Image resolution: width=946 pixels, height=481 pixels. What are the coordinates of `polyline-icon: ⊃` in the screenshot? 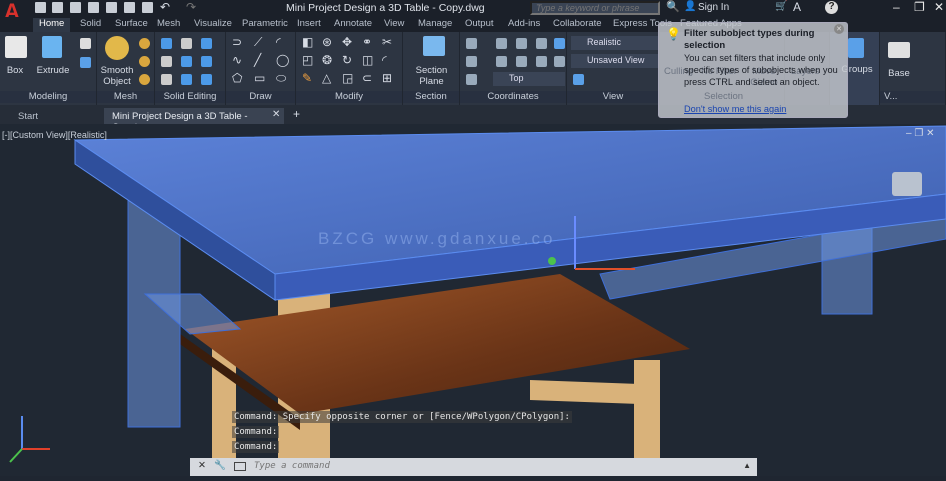 It's located at (237, 42).